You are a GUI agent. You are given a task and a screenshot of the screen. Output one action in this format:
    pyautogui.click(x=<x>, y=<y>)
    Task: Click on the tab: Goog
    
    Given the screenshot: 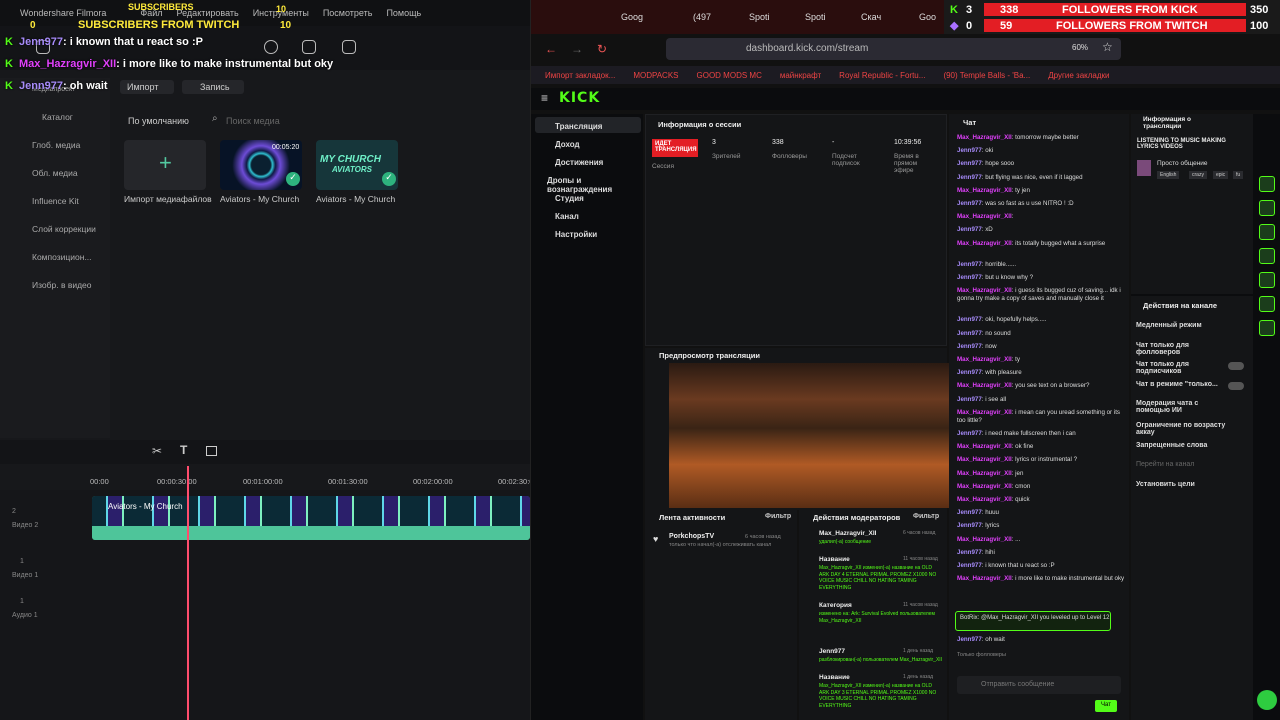 What is the action you would take?
    pyautogui.click(x=632, y=17)
    